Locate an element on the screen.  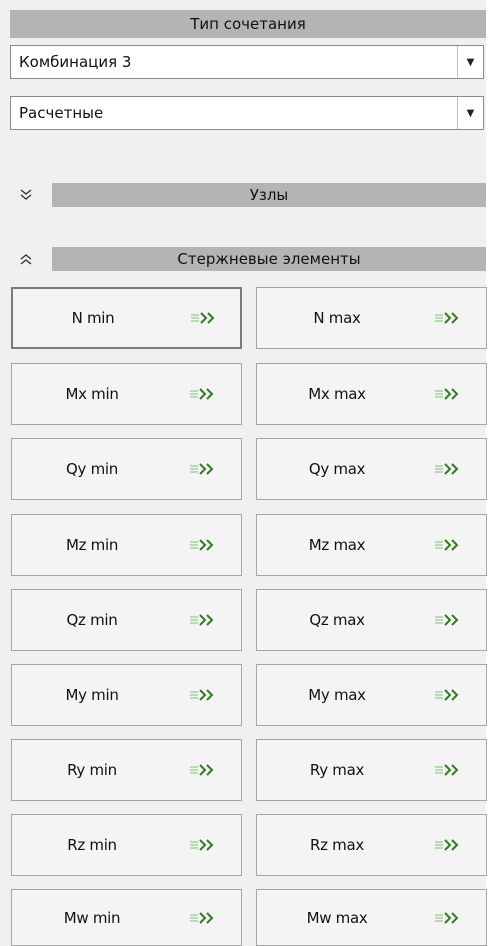
mw-max-label: Mw max is located at coordinates (337, 917).